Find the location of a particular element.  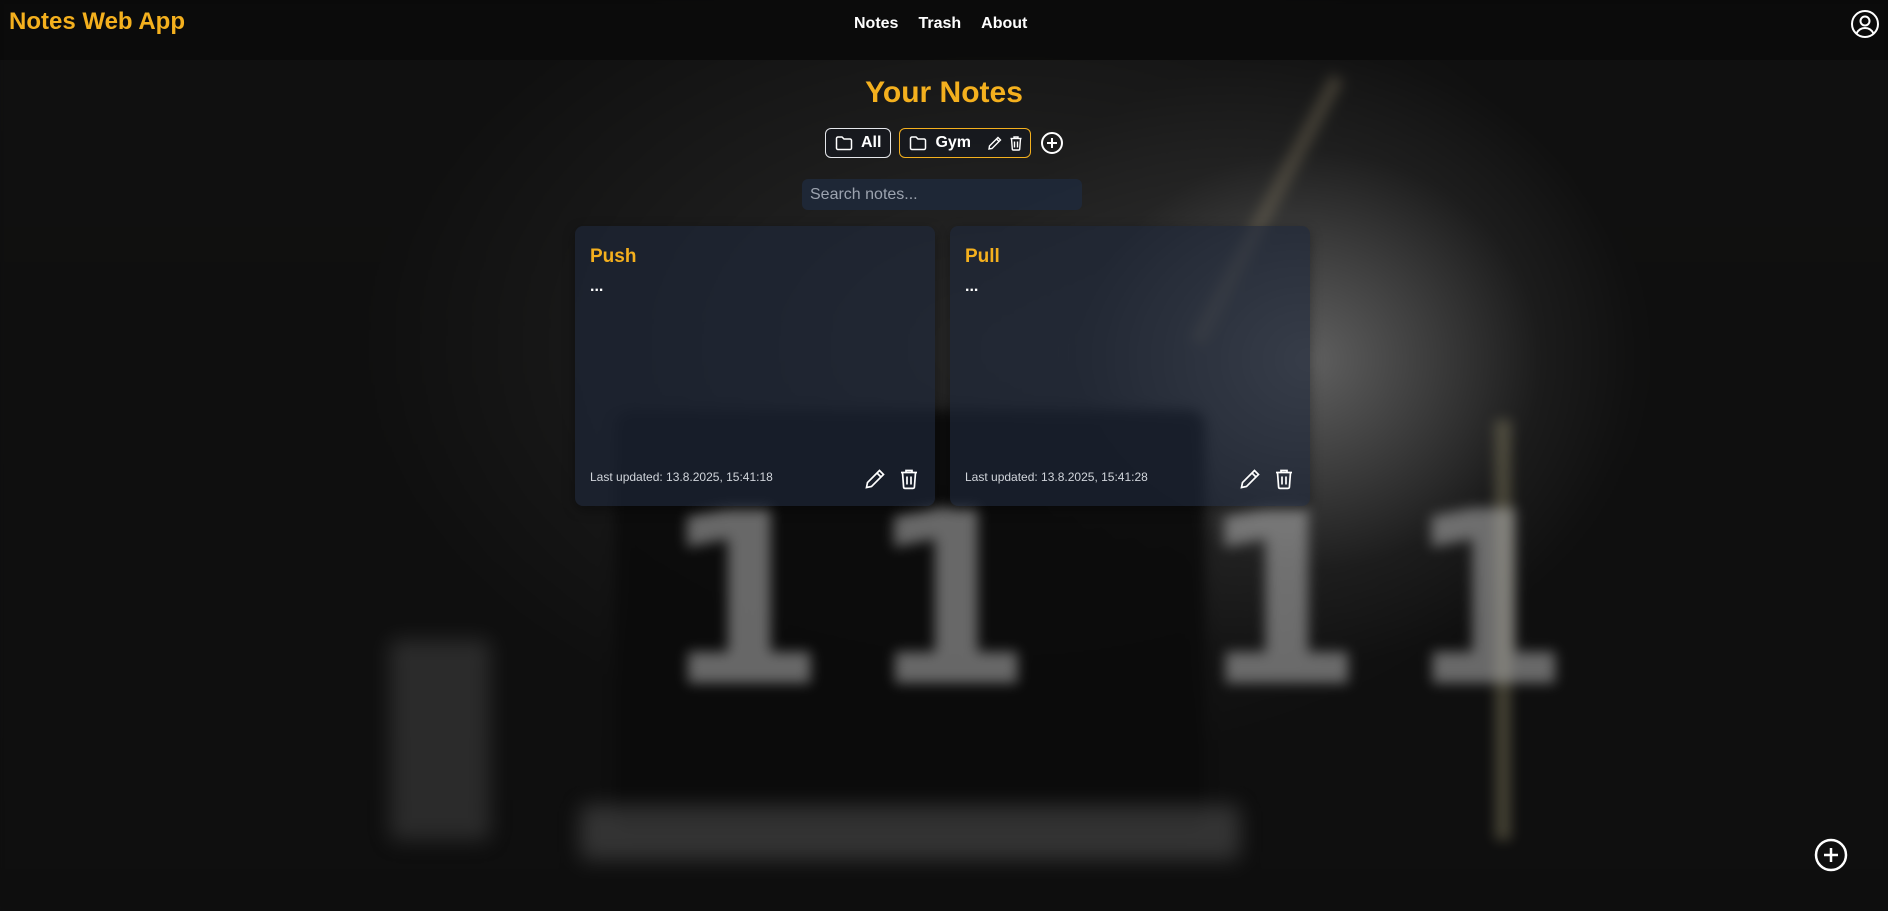

nav-link-trash: Trash is located at coordinates (939, 24).